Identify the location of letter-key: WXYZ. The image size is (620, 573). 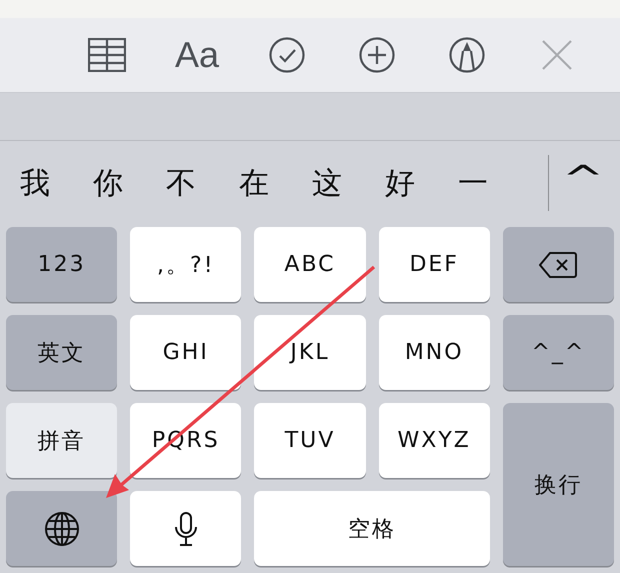
(434, 440).